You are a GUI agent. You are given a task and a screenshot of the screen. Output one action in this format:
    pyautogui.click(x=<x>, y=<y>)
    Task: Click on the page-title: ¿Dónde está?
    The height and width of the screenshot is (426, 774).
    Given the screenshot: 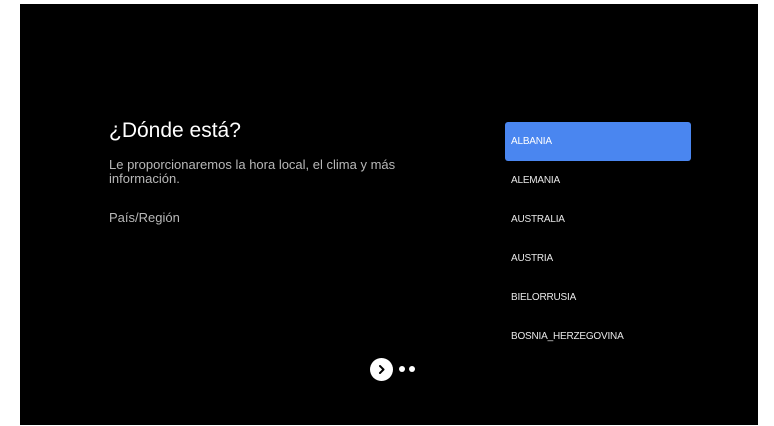 What is the action you would take?
    pyautogui.click(x=175, y=130)
    